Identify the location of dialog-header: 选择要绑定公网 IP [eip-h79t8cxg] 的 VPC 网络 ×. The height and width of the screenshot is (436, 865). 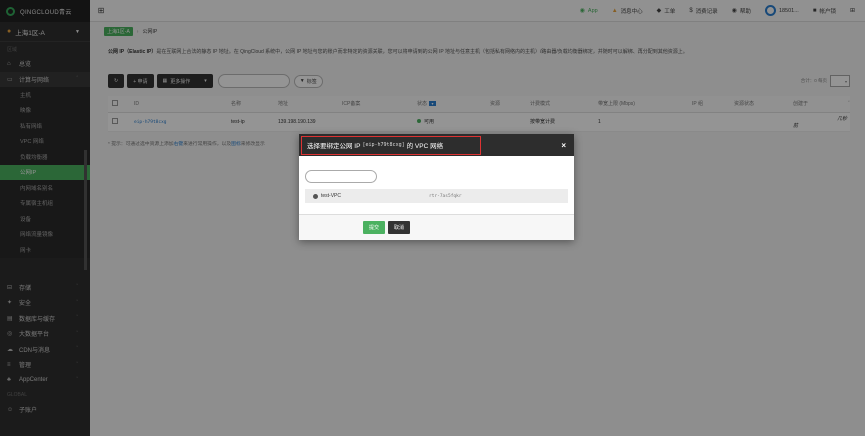
(436, 145).